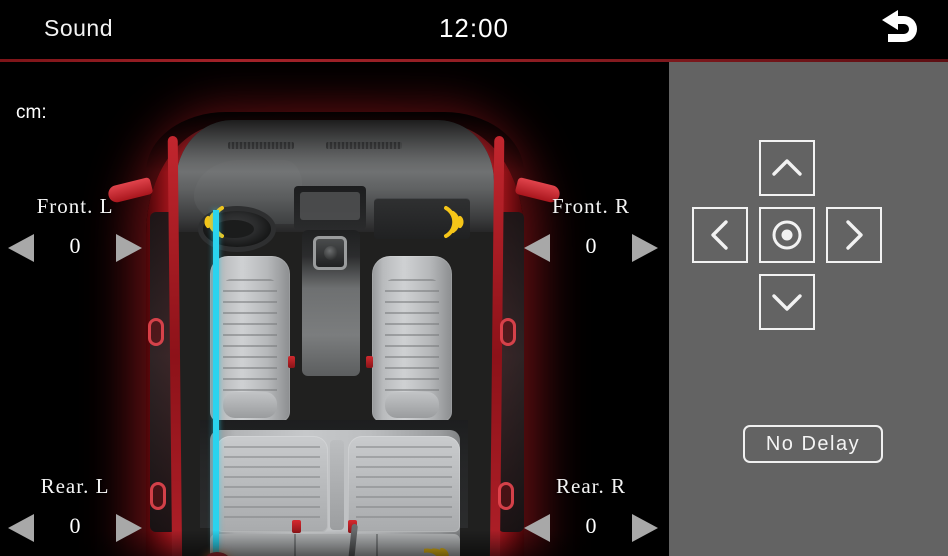 The height and width of the screenshot is (556, 948). I want to click on control-front-right: Front. R 0, so click(591, 230).